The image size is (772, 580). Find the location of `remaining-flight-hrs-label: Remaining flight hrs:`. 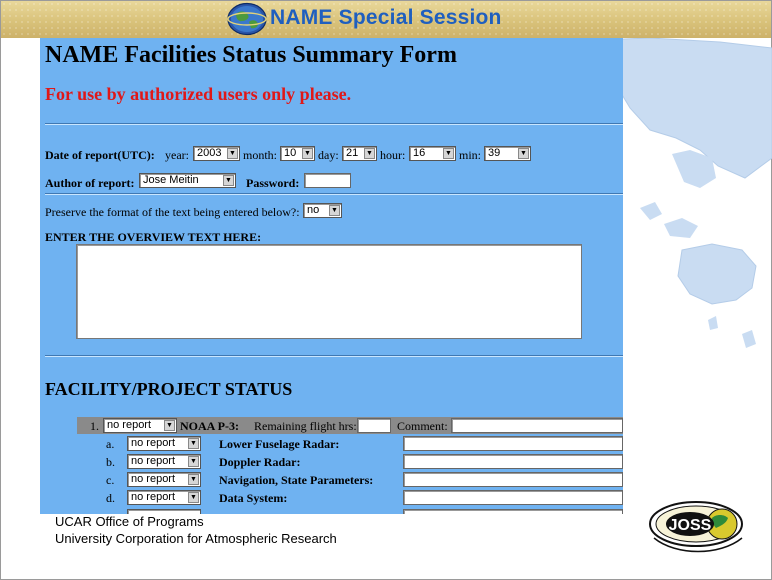

remaining-flight-hrs-label: Remaining flight hrs: is located at coordinates (305, 426).